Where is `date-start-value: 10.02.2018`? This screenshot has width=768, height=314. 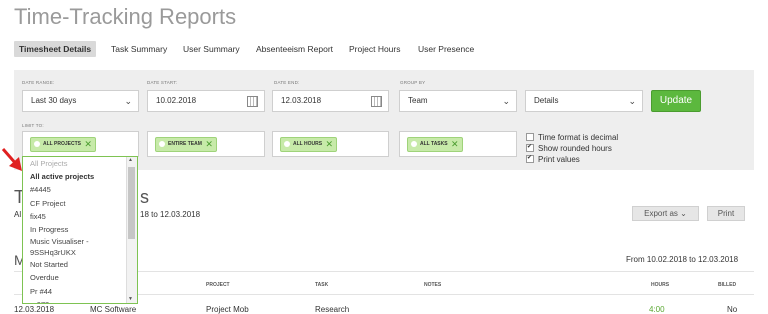
date-start-value: 10.02.2018 is located at coordinates (176, 100).